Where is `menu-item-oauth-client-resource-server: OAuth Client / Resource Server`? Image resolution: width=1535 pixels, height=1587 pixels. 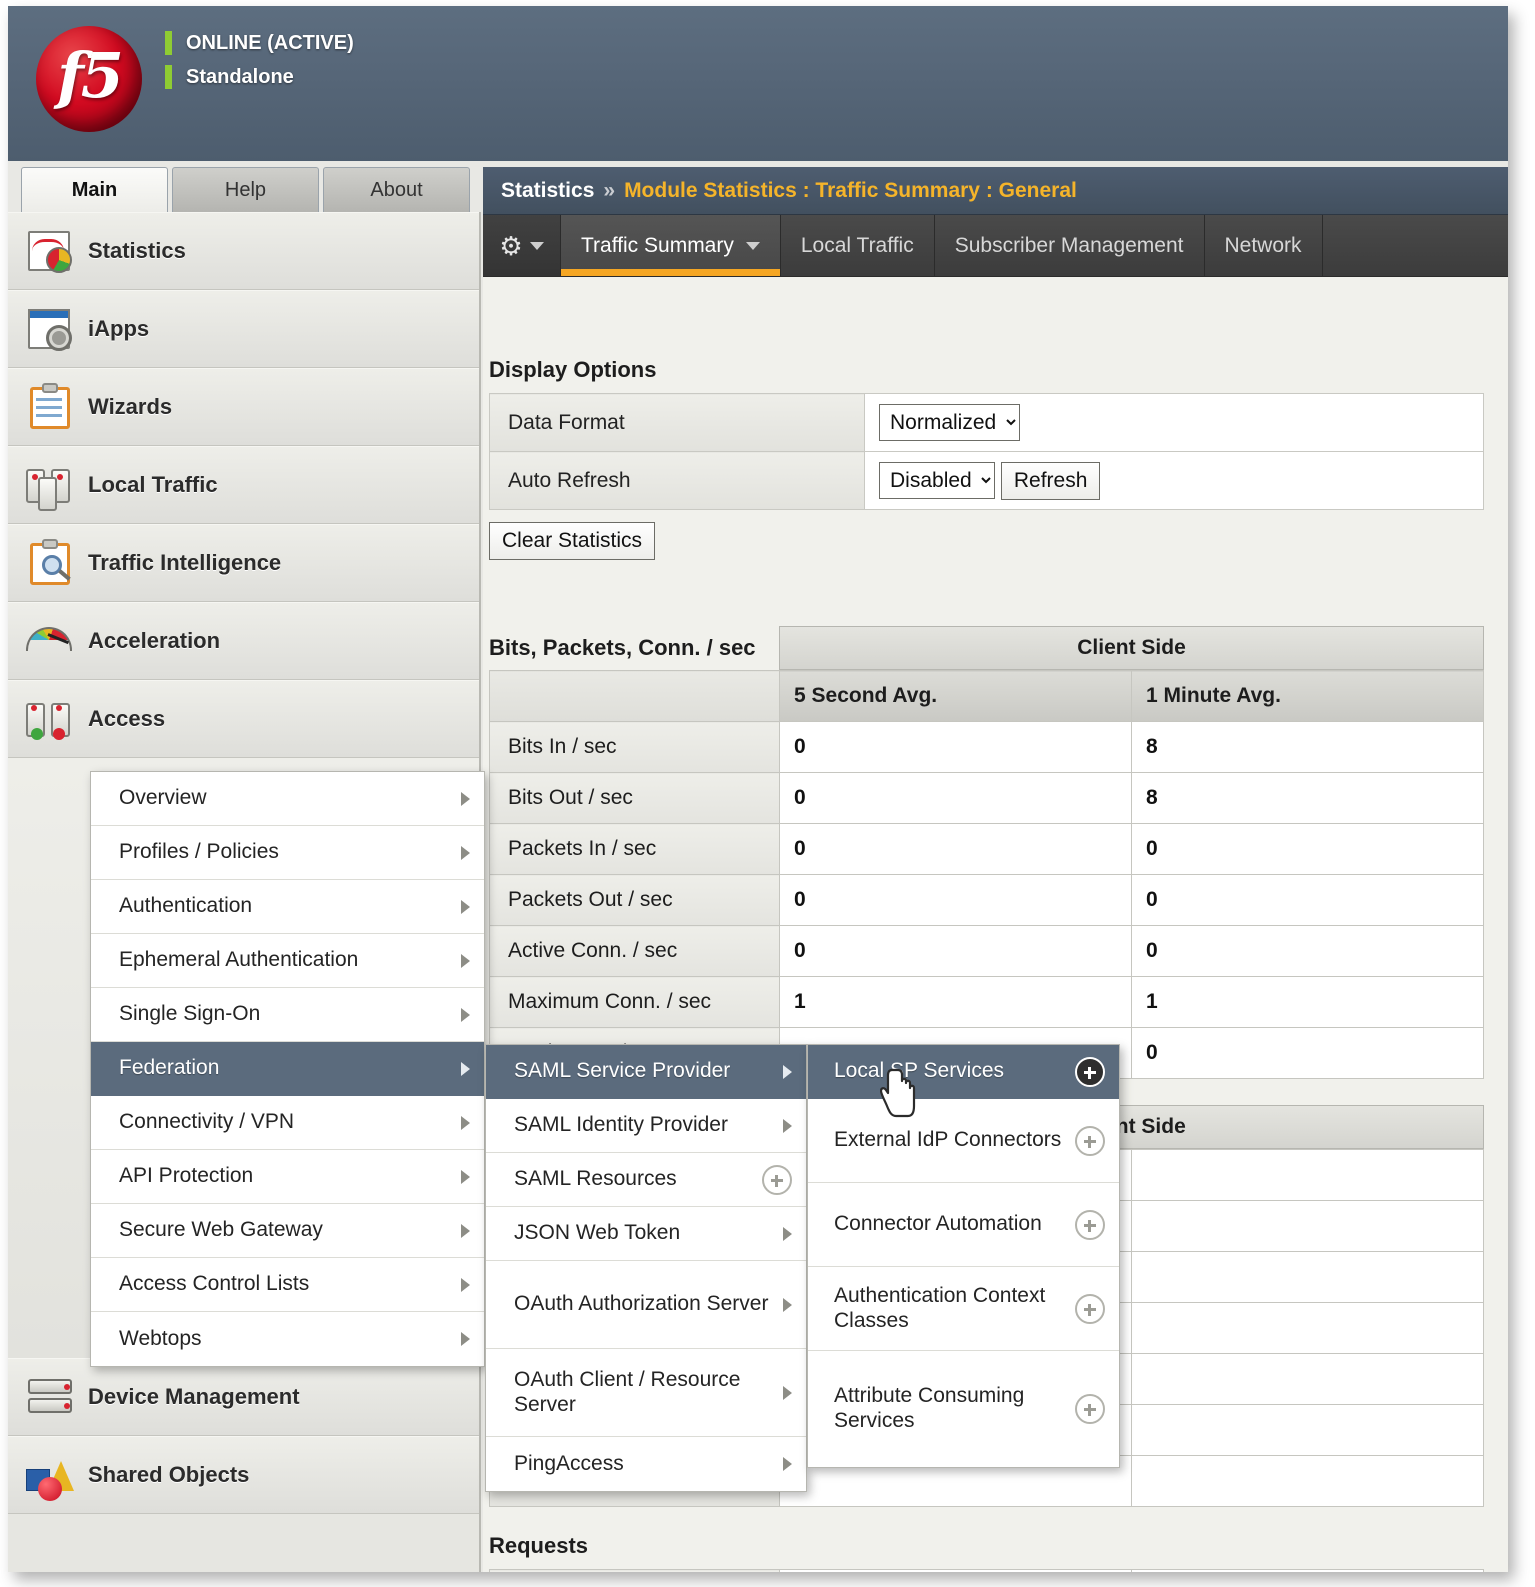
menu-item-oauth-client-resource-server: OAuth Client / Resource Server is located at coordinates (646, 1393).